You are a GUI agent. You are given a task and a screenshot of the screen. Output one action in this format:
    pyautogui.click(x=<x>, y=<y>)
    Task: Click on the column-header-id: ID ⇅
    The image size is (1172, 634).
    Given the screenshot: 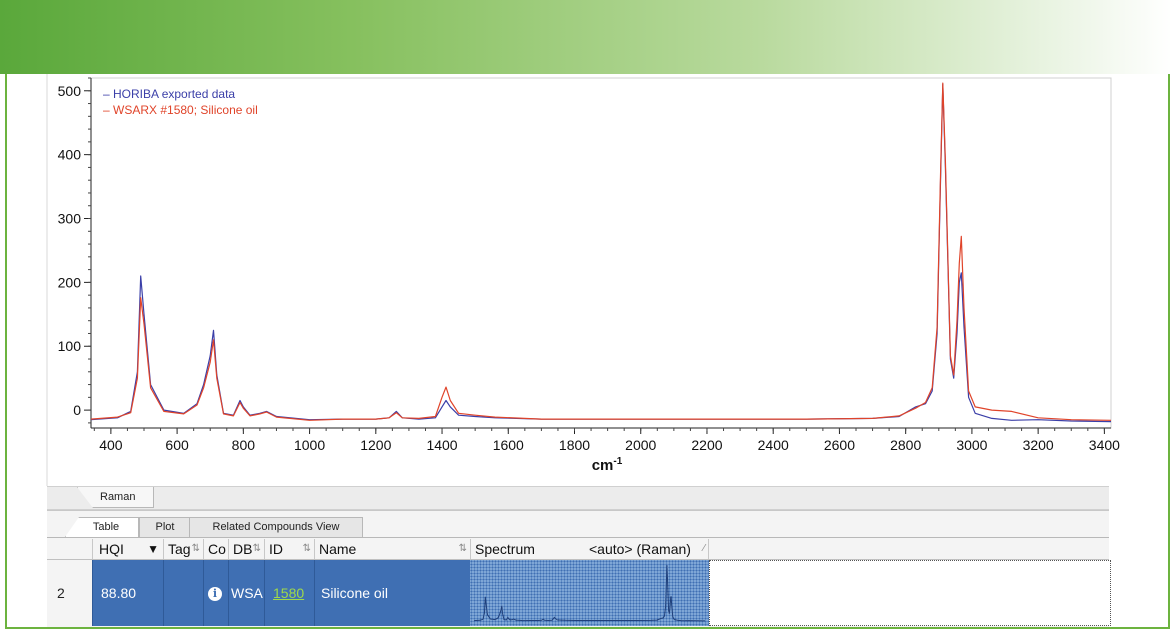 What is the action you would take?
    pyautogui.click(x=289, y=549)
    